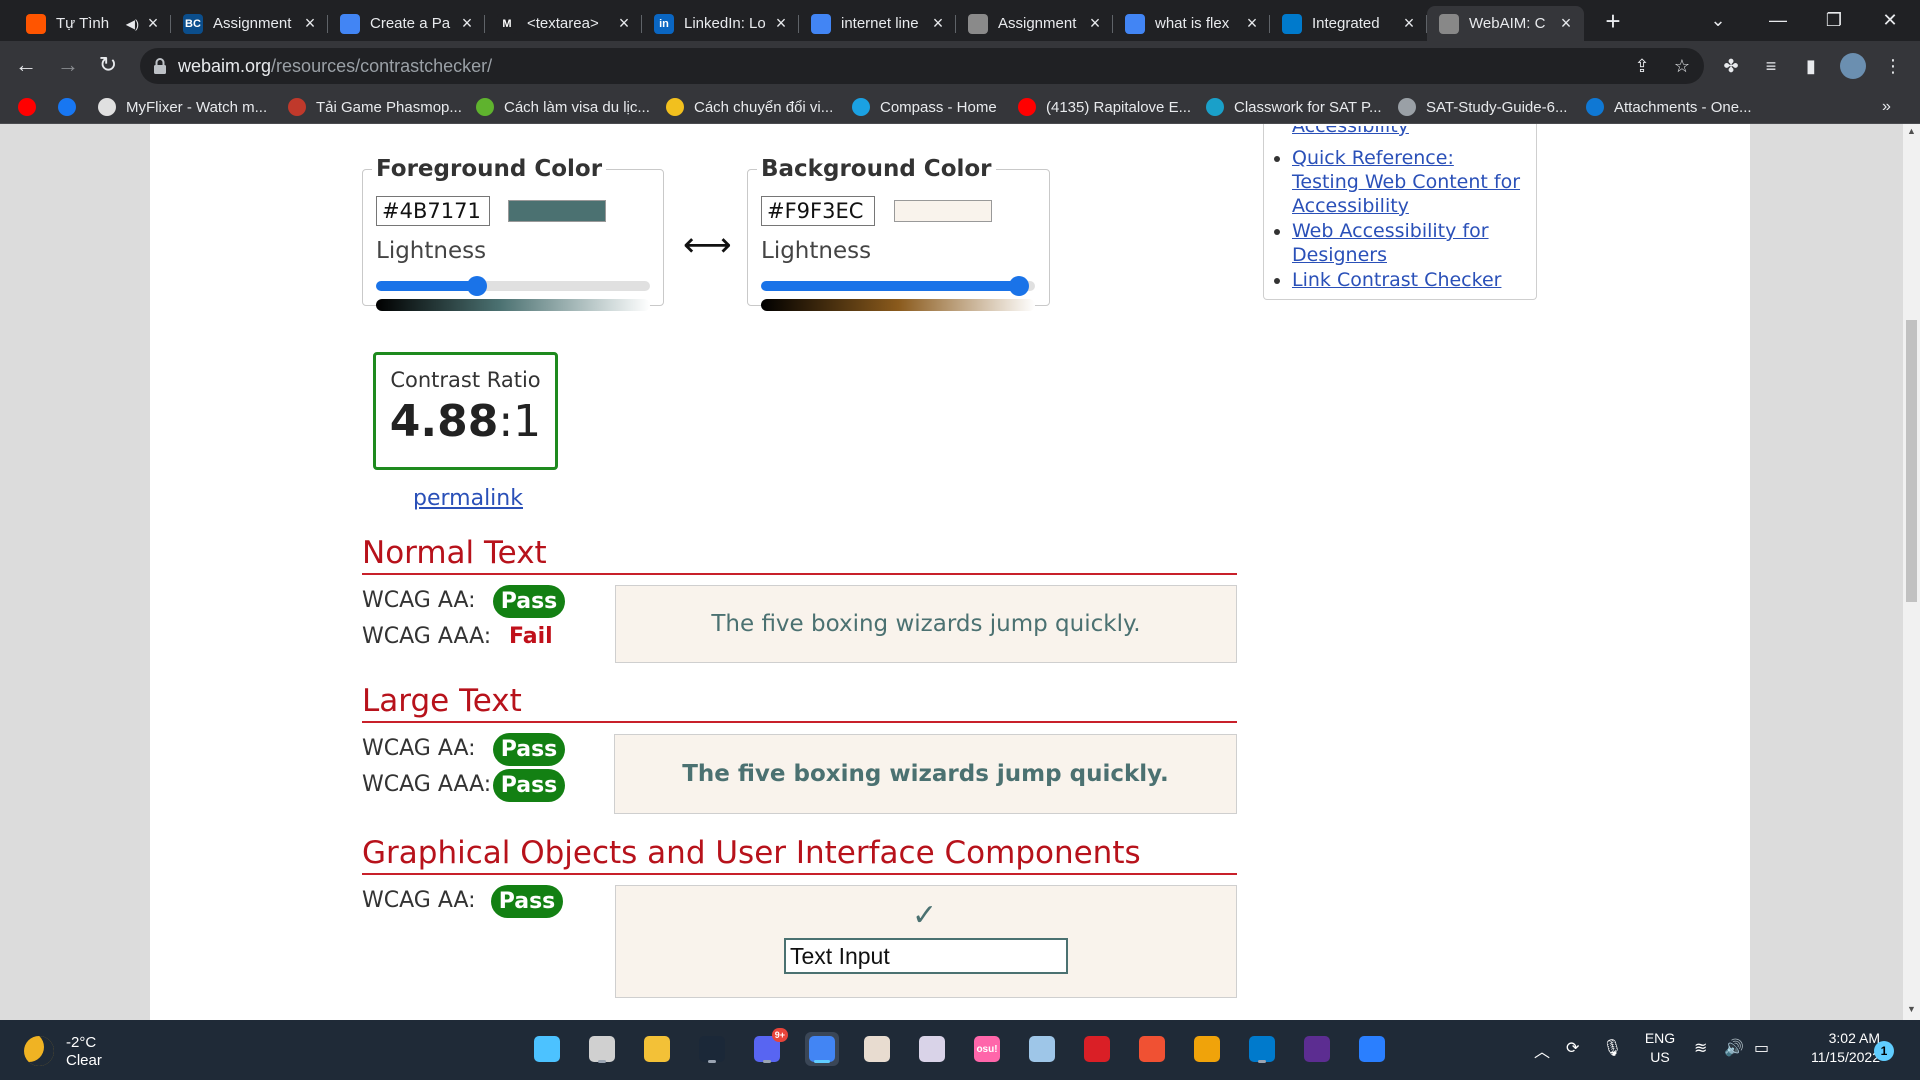 The width and height of the screenshot is (1920, 1080). Describe the element at coordinates (1034, 23) in the screenshot. I see `tab-7: Assignment ×` at that location.